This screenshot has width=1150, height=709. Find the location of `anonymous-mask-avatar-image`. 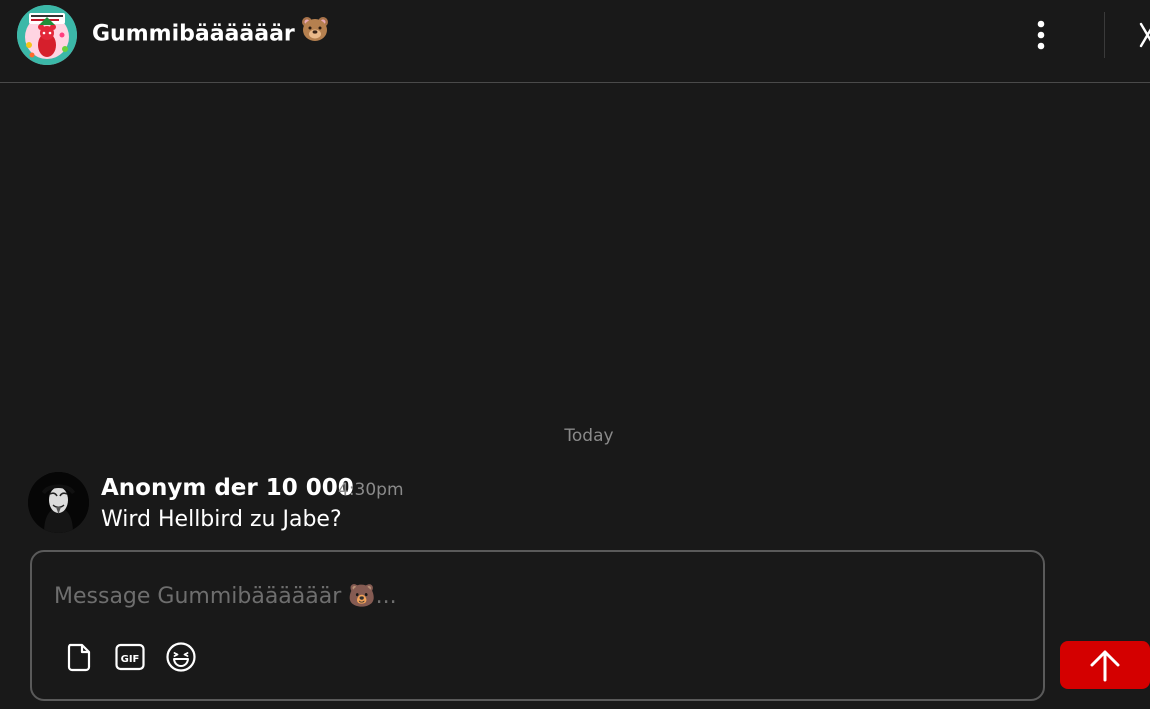

anonymous-mask-avatar-image is located at coordinates (58, 502).